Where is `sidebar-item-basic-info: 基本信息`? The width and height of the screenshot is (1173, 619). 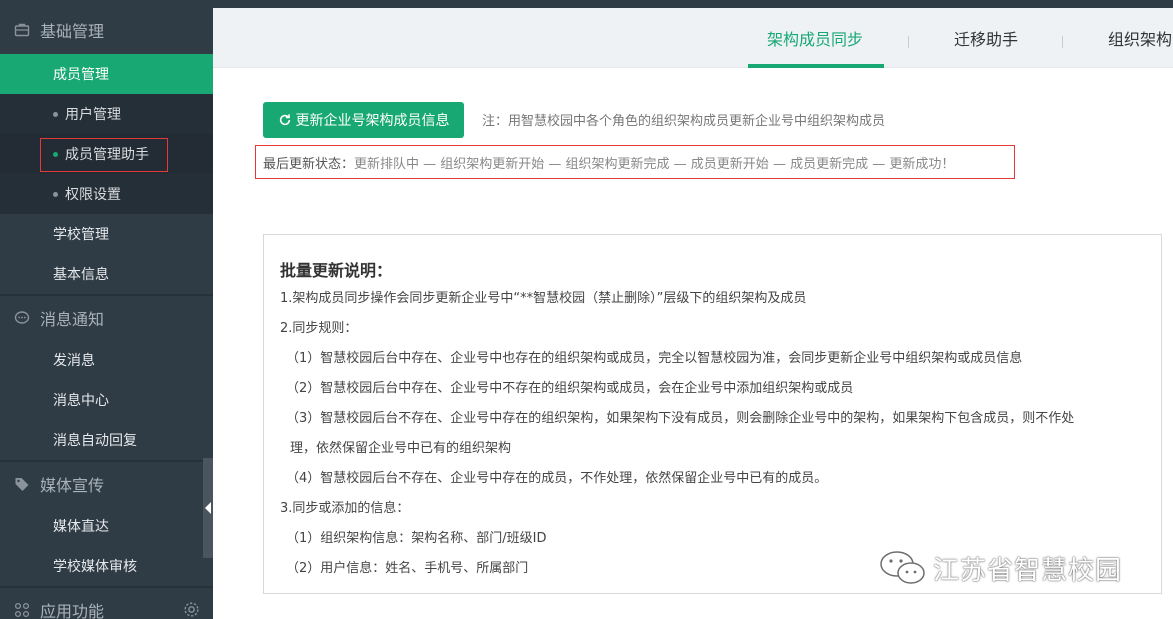 sidebar-item-basic-info: 基本信息 is located at coordinates (106, 274).